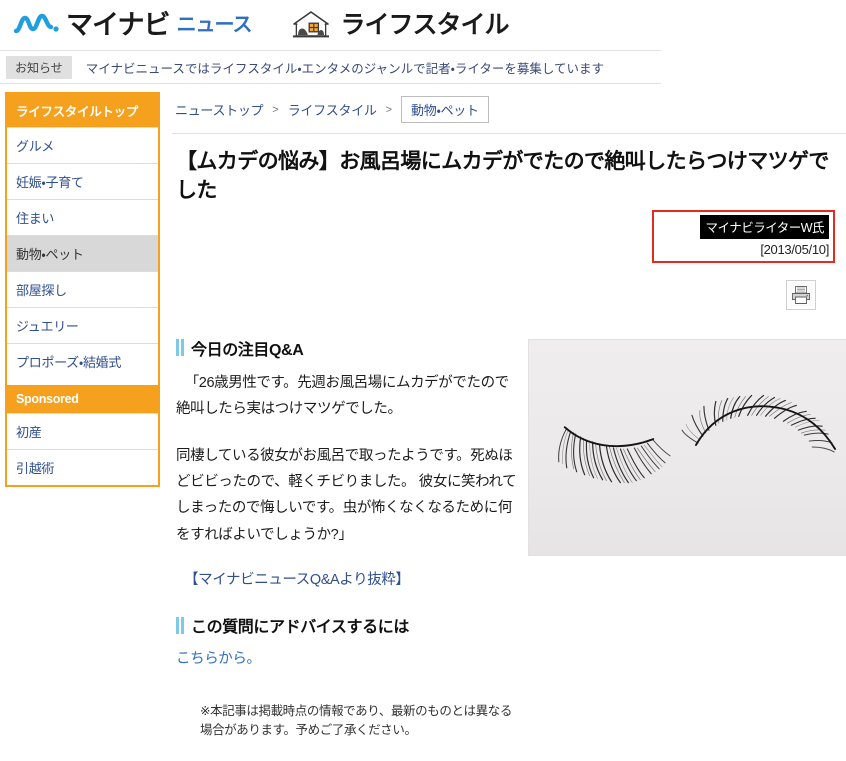  Describe the element at coordinates (82, 145) in the screenshot. I see `sidebar-item-gourmet: グルメ` at that location.